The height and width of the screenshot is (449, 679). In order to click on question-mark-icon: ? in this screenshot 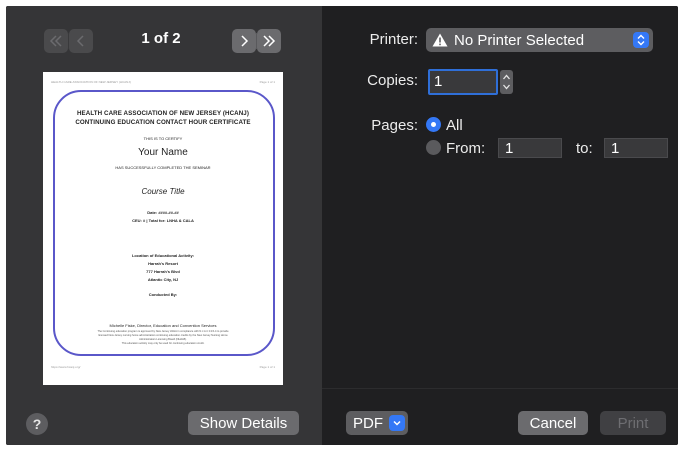, I will do `click(37, 424)`.